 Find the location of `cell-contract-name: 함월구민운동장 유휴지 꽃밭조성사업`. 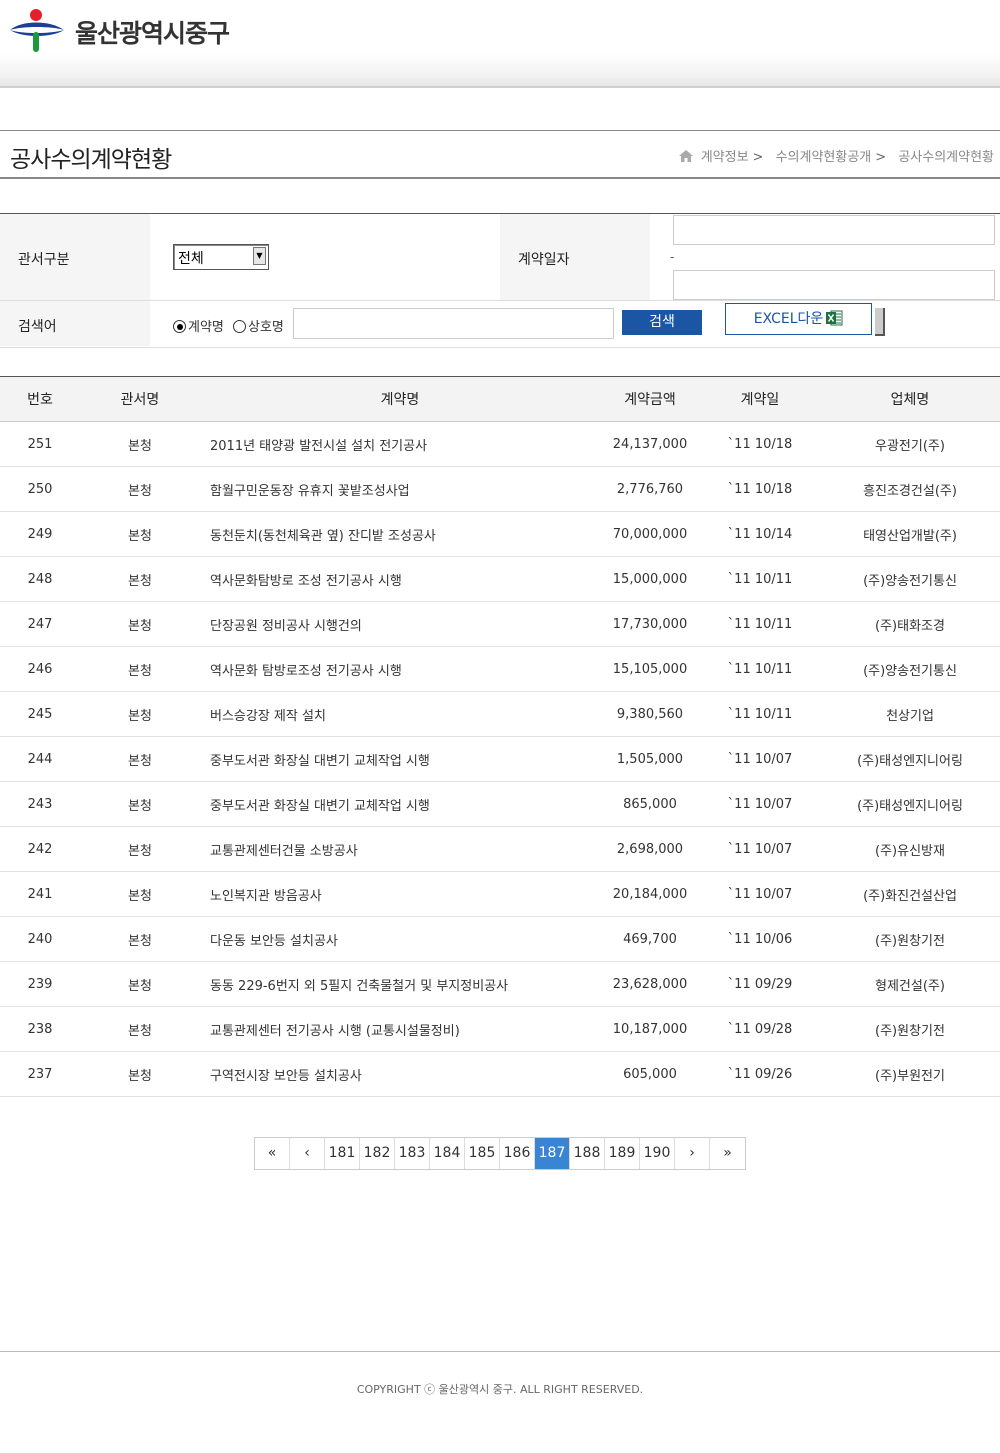

cell-contract-name: 함월구민운동장 유휴지 꽃밭조성사업 is located at coordinates (400, 489).